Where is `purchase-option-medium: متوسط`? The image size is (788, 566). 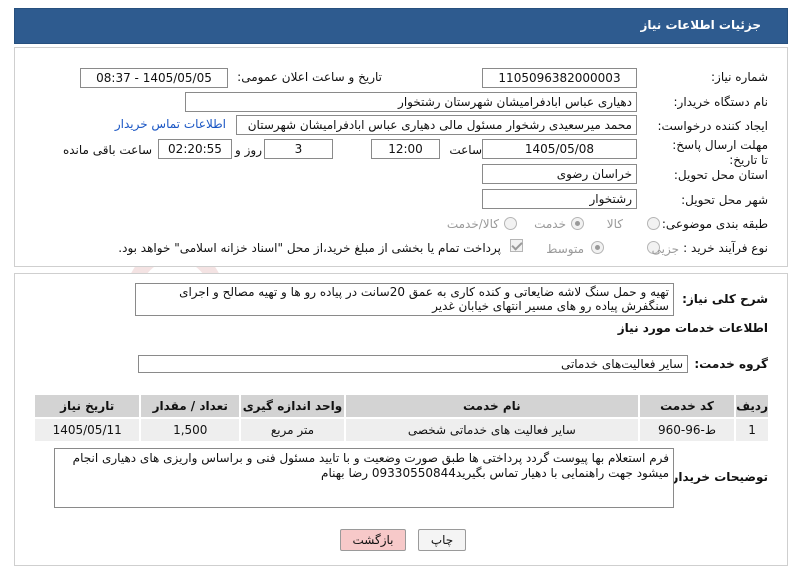 purchase-option-medium: متوسط is located at coordinates (565, 249).